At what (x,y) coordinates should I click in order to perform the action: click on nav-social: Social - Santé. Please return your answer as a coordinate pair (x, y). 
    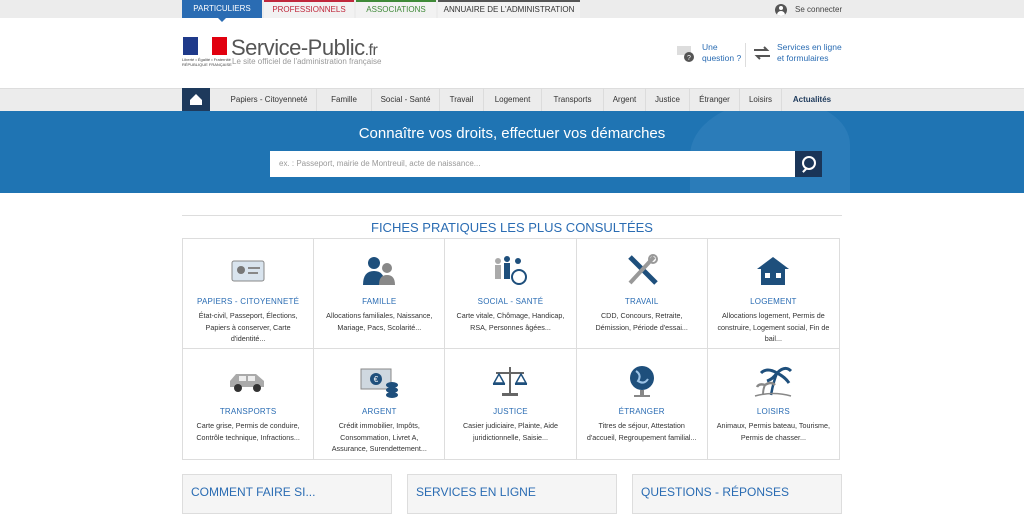
    Looking at the image, I should click on (406, 99).